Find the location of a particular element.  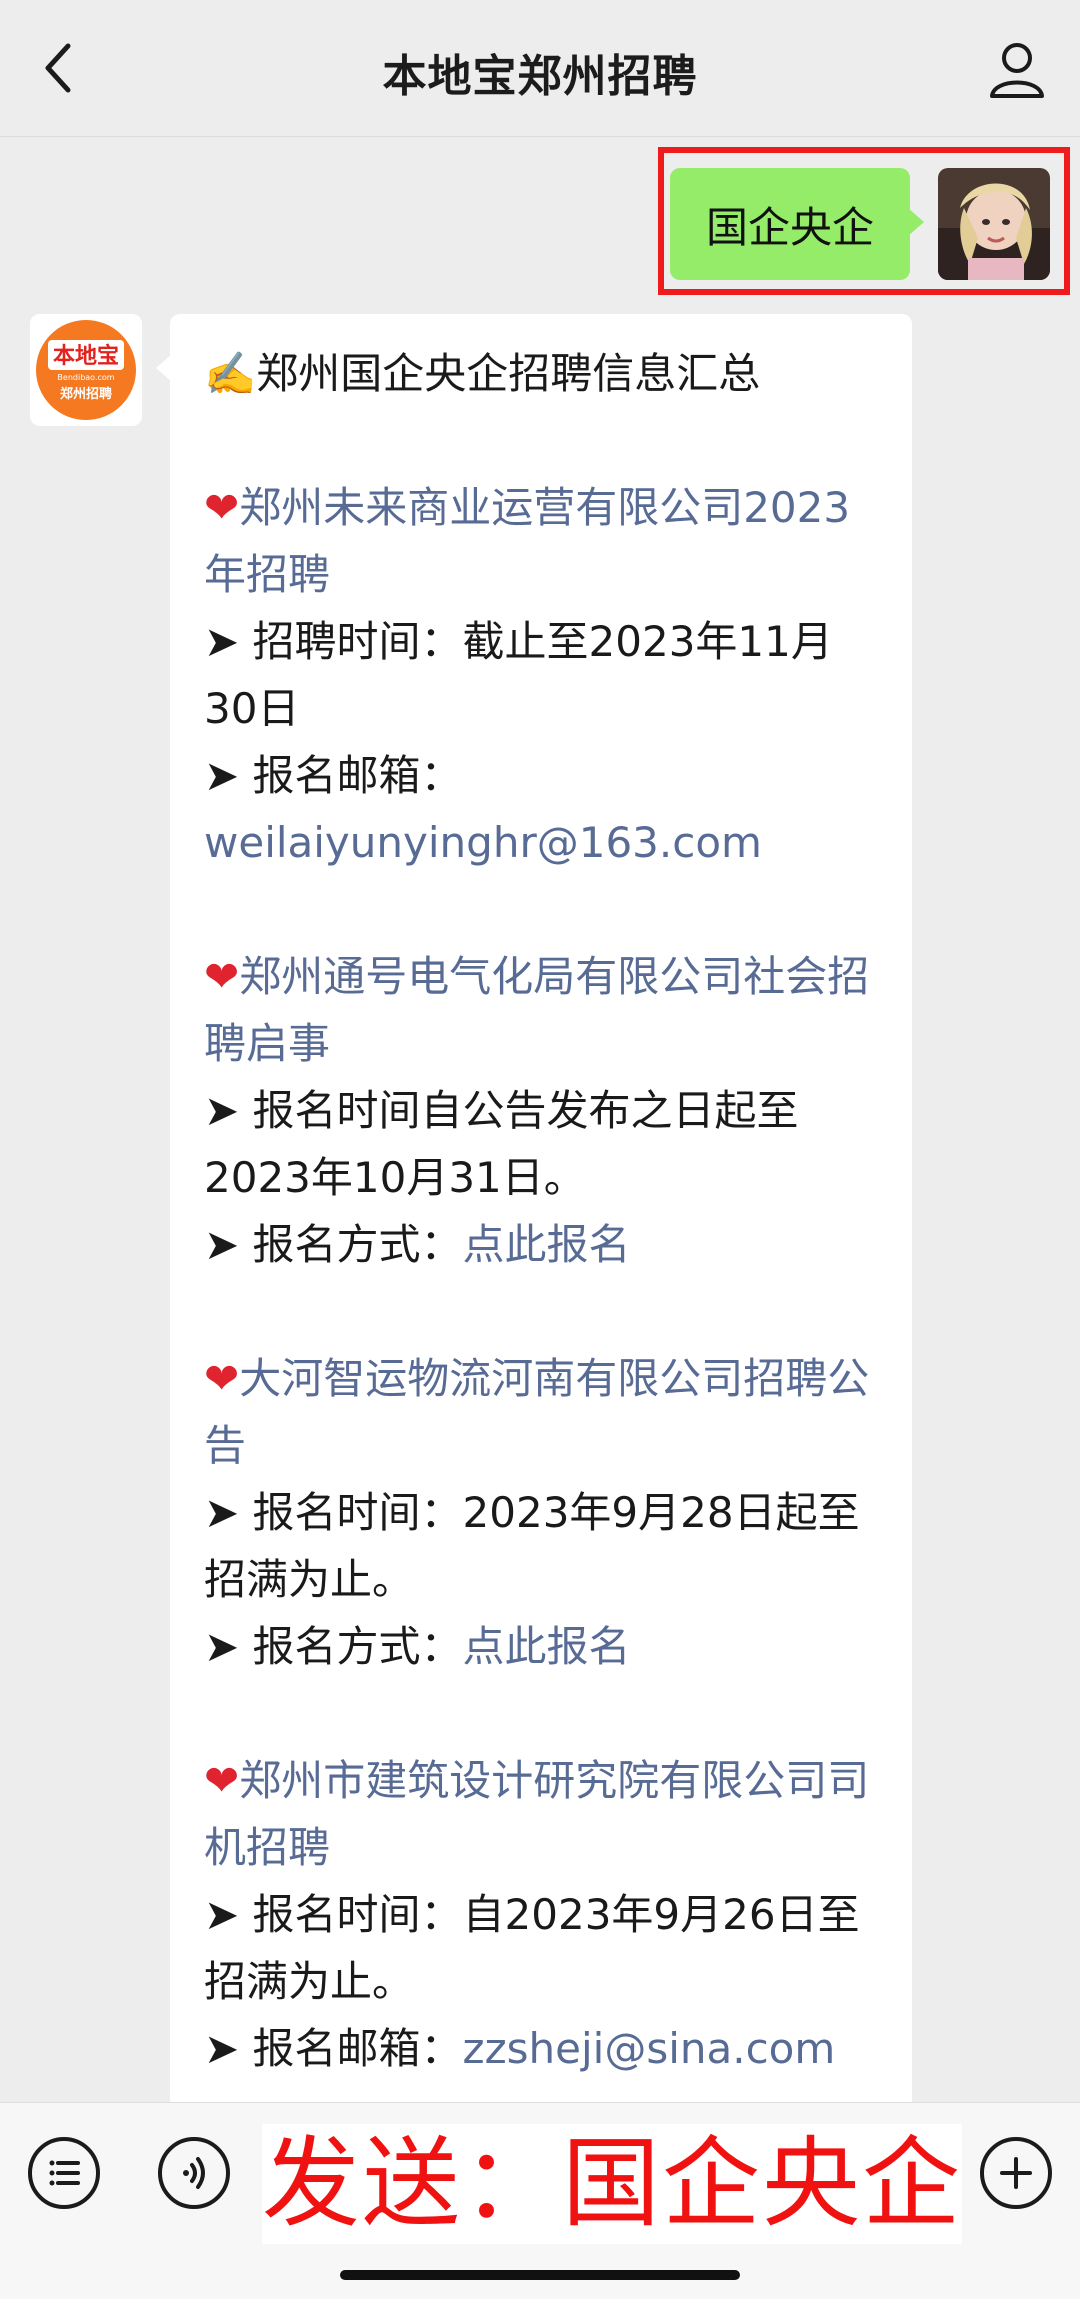

svg-text: Bendibao.com is located at coordinates (85, 377).